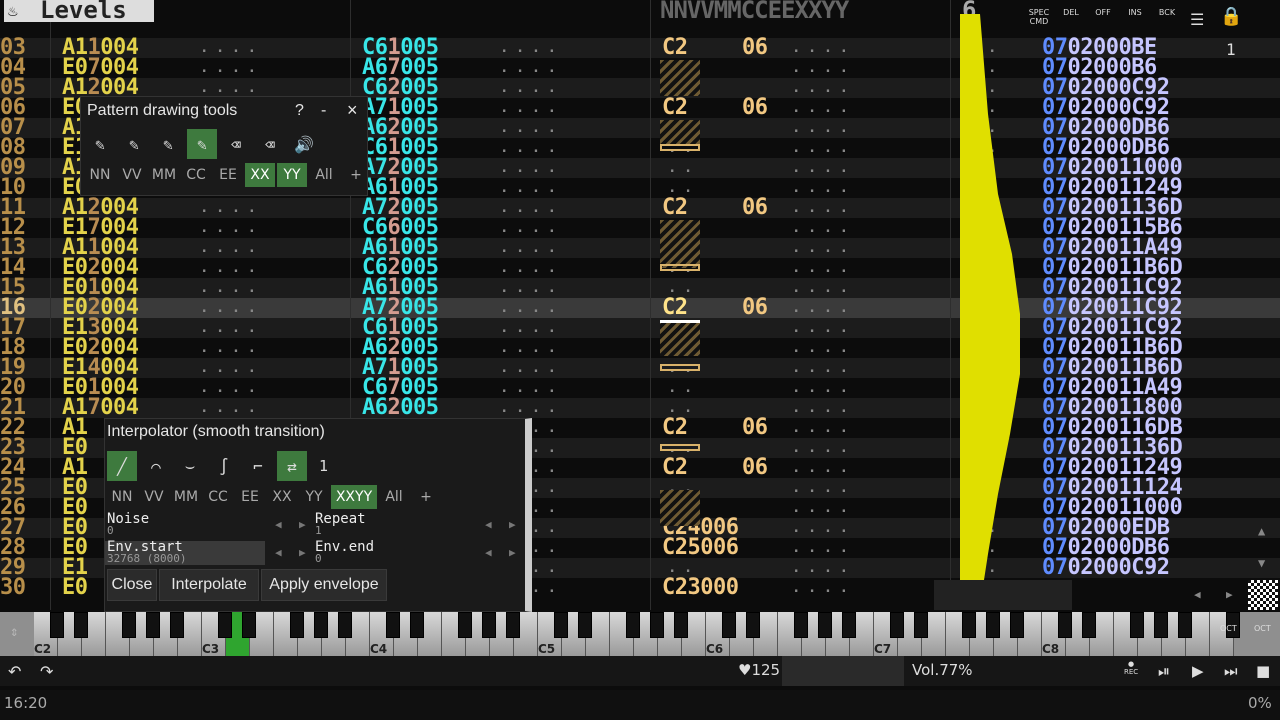 This screenshot has width=1280, height=720. Describe the element at coordinates (1164, 671) in the screenshot. I see `play-pattern-icon: ⏯` at that location.